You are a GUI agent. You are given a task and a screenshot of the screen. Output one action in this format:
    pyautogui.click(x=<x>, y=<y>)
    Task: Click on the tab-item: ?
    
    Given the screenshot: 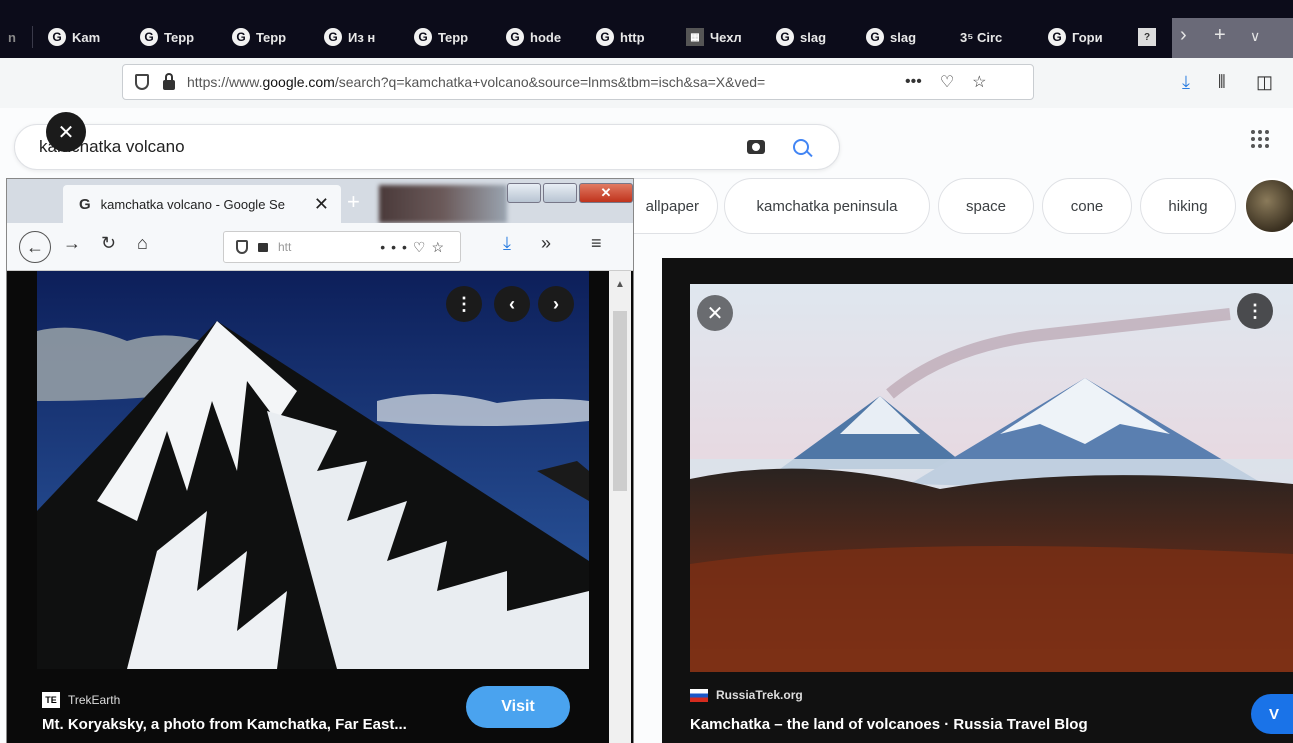 What is the action you would take?
    pyautogui.click(x=1154, y=37)
    